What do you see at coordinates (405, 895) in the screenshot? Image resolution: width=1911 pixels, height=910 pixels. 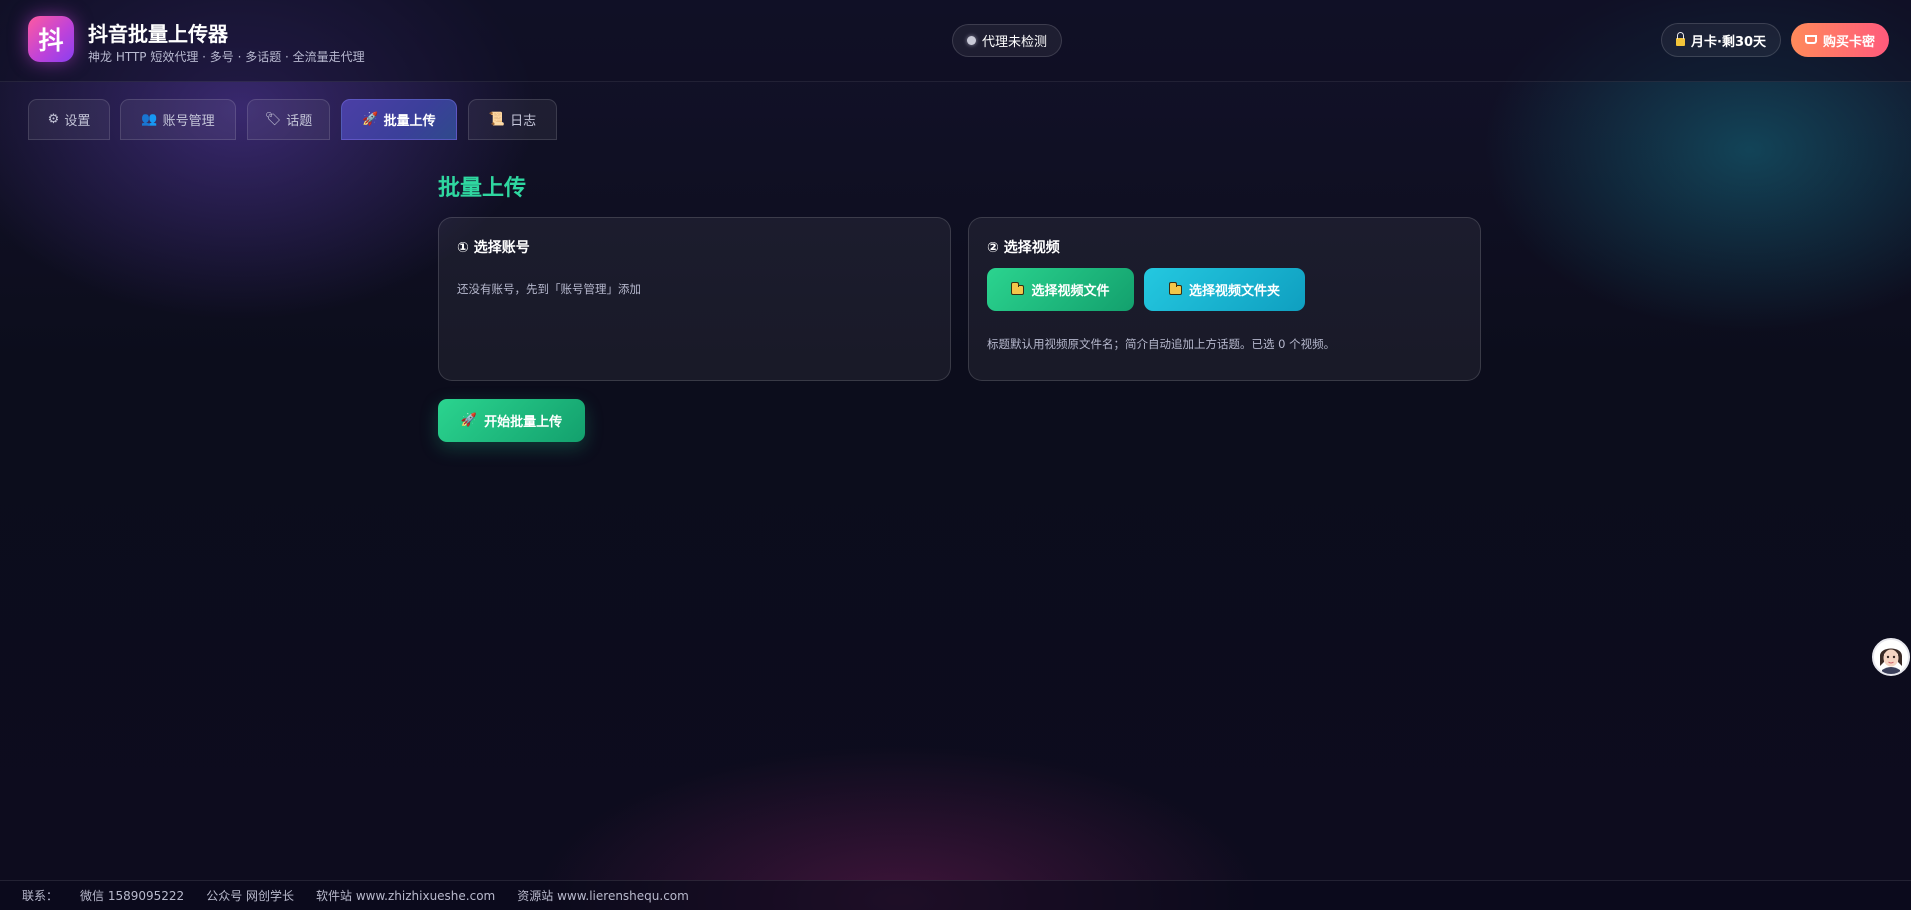 I see `footer-software-site-link: 软件站 www.zhizhixueshe.com` at bounding box center [405, 895].